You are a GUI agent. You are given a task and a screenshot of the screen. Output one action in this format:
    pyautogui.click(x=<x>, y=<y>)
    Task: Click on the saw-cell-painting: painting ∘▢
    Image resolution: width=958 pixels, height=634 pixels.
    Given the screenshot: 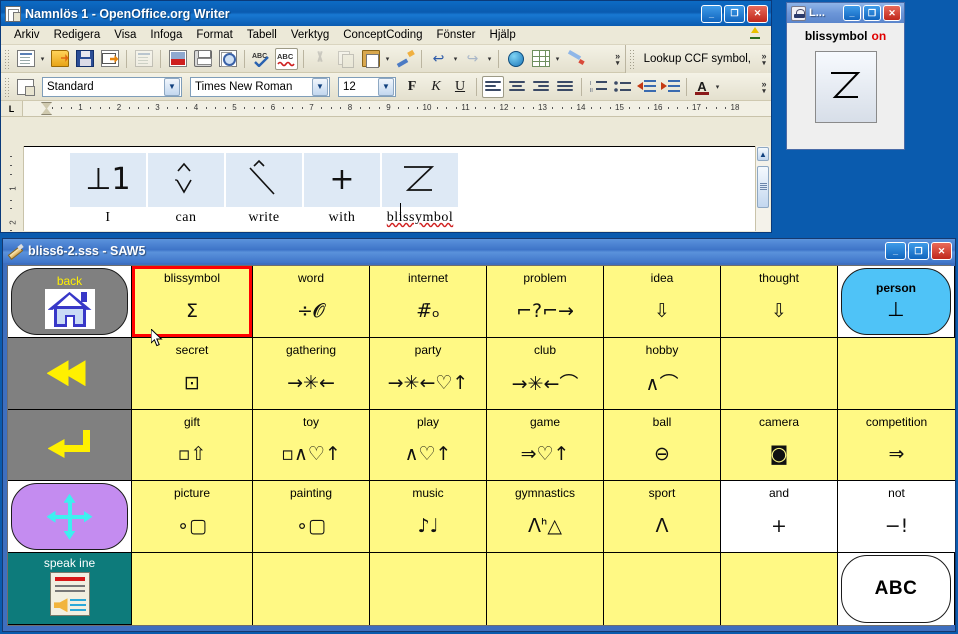 What is the action you would take?
    pyautogui.click(x=311, y=517)
    